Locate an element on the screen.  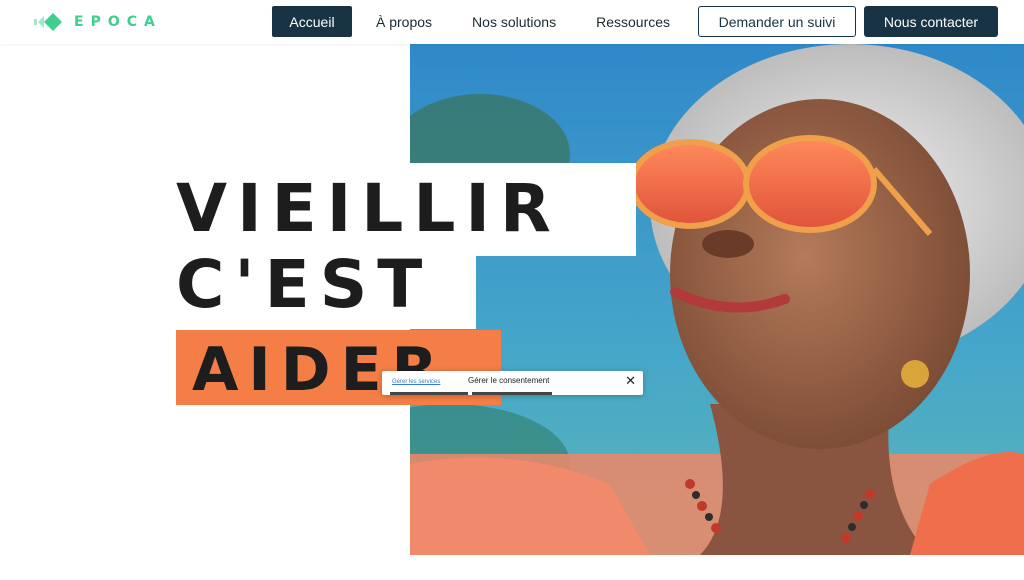
close-icon: ✕ is located at coordinates (630, 381).